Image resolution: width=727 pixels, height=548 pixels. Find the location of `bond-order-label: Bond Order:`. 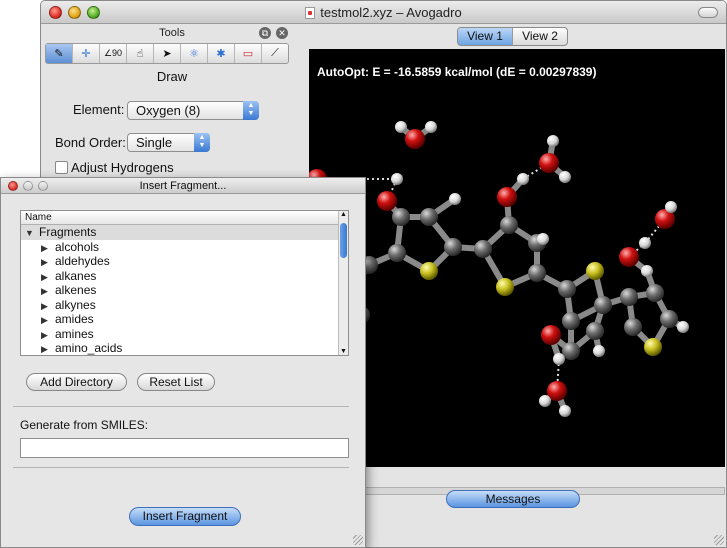

bond-order-label: Bond Order: is located at coordinates (90, 142).